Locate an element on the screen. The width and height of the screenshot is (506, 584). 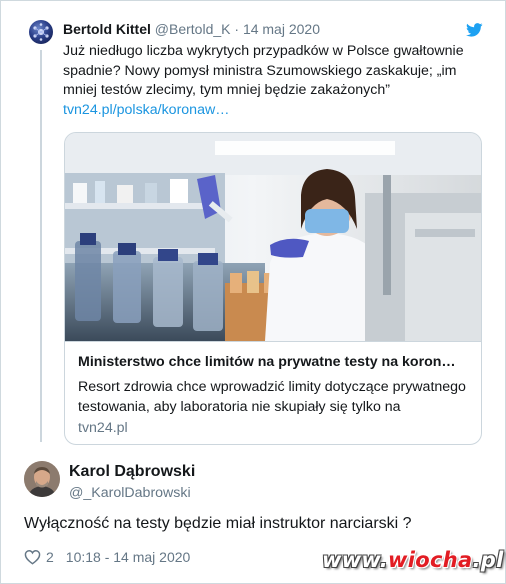
watermark-prefix: www. is located at coordinates (355, 560).